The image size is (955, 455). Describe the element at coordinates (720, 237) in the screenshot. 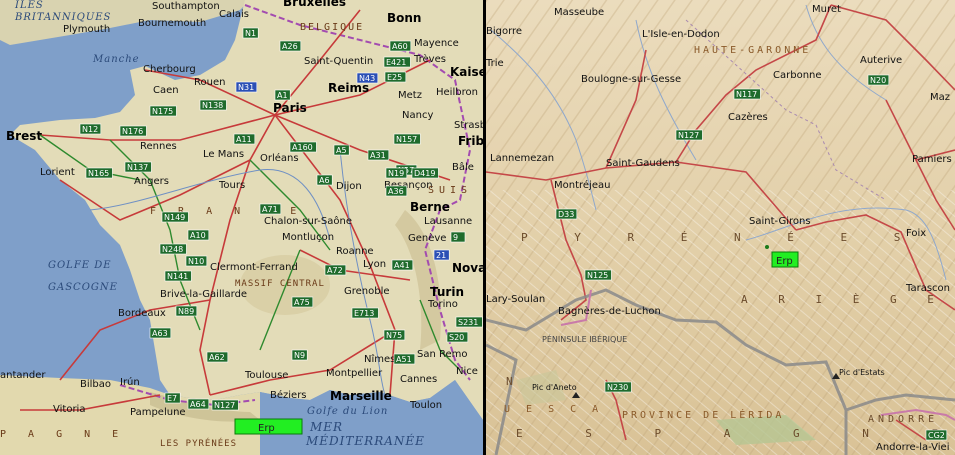

I see `pyrenees-label: P Y R É N É E S` at that location.